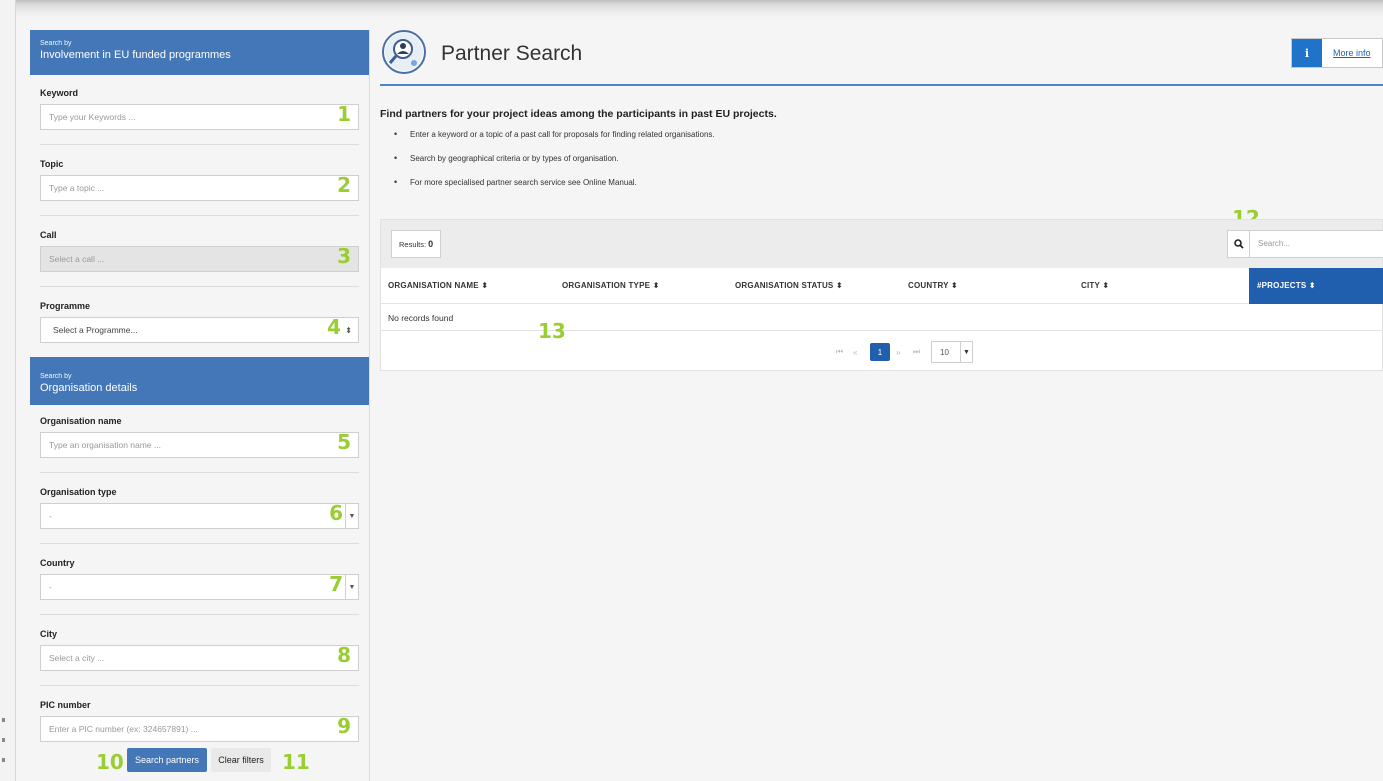 Image resolution: width=1383 pixels, height=781 pixels. I want to click on programme-field: Programme Select a Programme... ⬍ 4, so click(199, 322).